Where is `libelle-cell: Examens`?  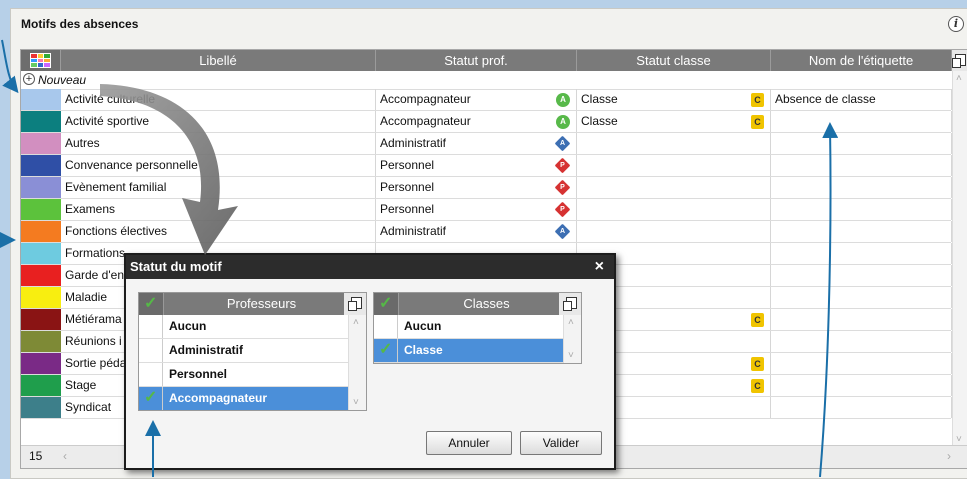
libelle-cell: Examens is located at coordinates (218, 209).